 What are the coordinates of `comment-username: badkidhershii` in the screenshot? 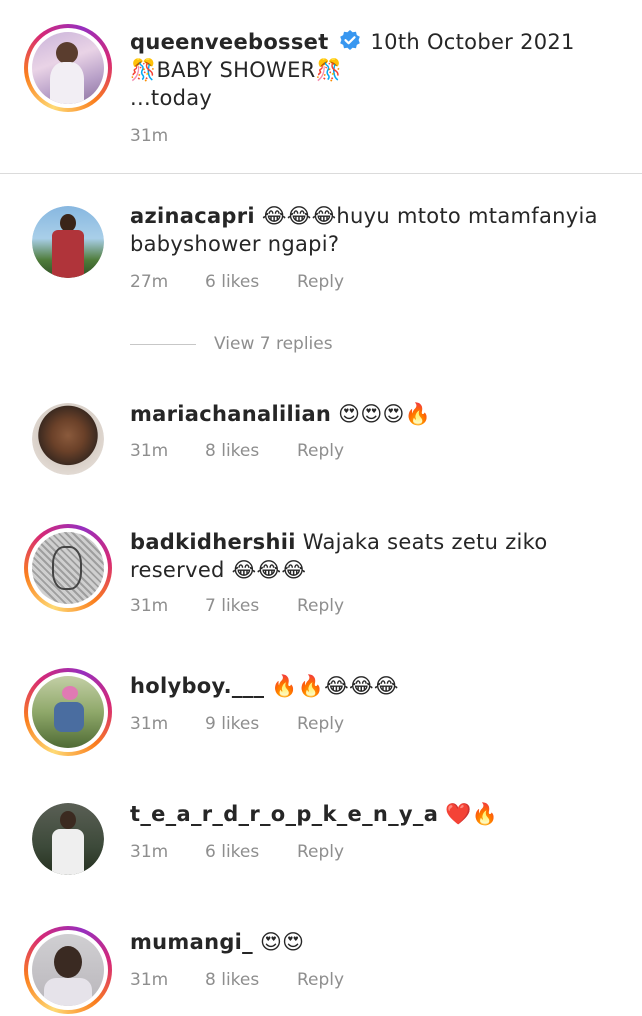 It's located at (213, 542).